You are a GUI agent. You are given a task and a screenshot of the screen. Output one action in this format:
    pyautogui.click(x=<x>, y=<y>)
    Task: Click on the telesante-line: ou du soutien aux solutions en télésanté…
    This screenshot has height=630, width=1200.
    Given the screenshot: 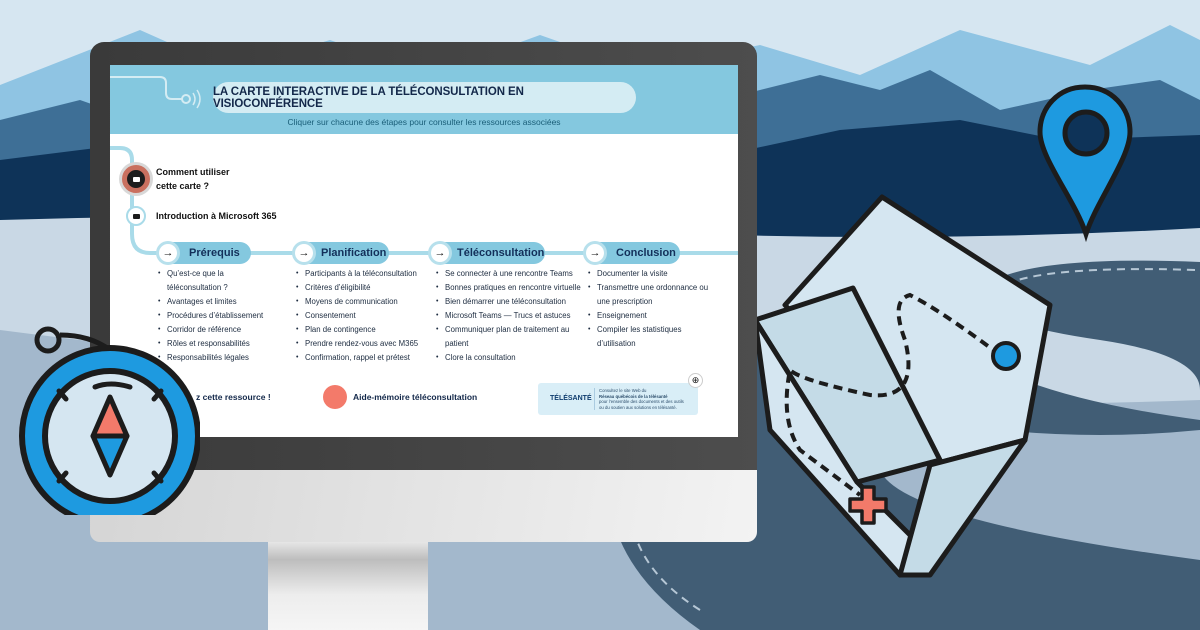 What is the action you would take?
    pyautogui.click(x=638, y=407)
    